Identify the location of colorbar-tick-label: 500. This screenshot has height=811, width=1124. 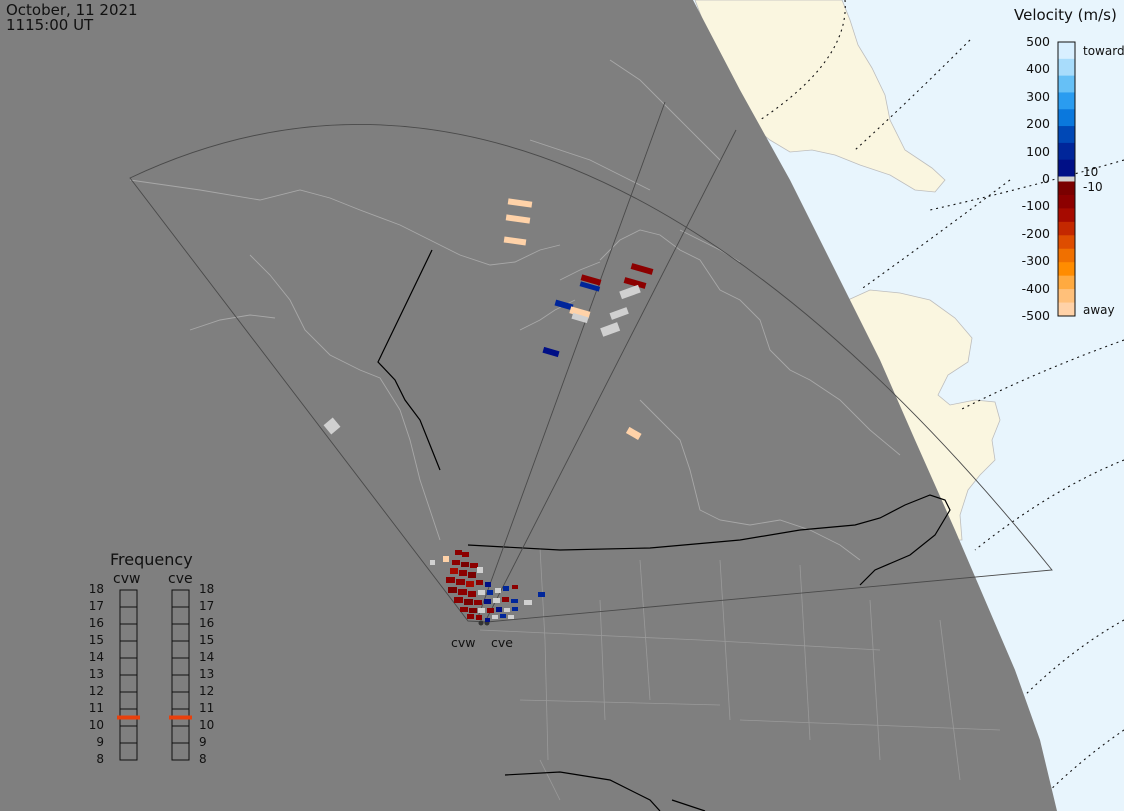
(1038, 41).